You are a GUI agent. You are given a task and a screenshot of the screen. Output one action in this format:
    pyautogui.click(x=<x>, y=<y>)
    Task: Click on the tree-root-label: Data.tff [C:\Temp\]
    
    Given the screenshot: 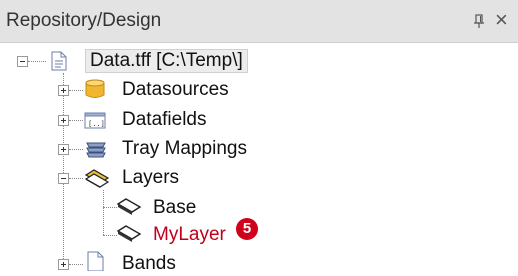 What is the action you would take?
    pyautogui.click(x=166, y=61)
    